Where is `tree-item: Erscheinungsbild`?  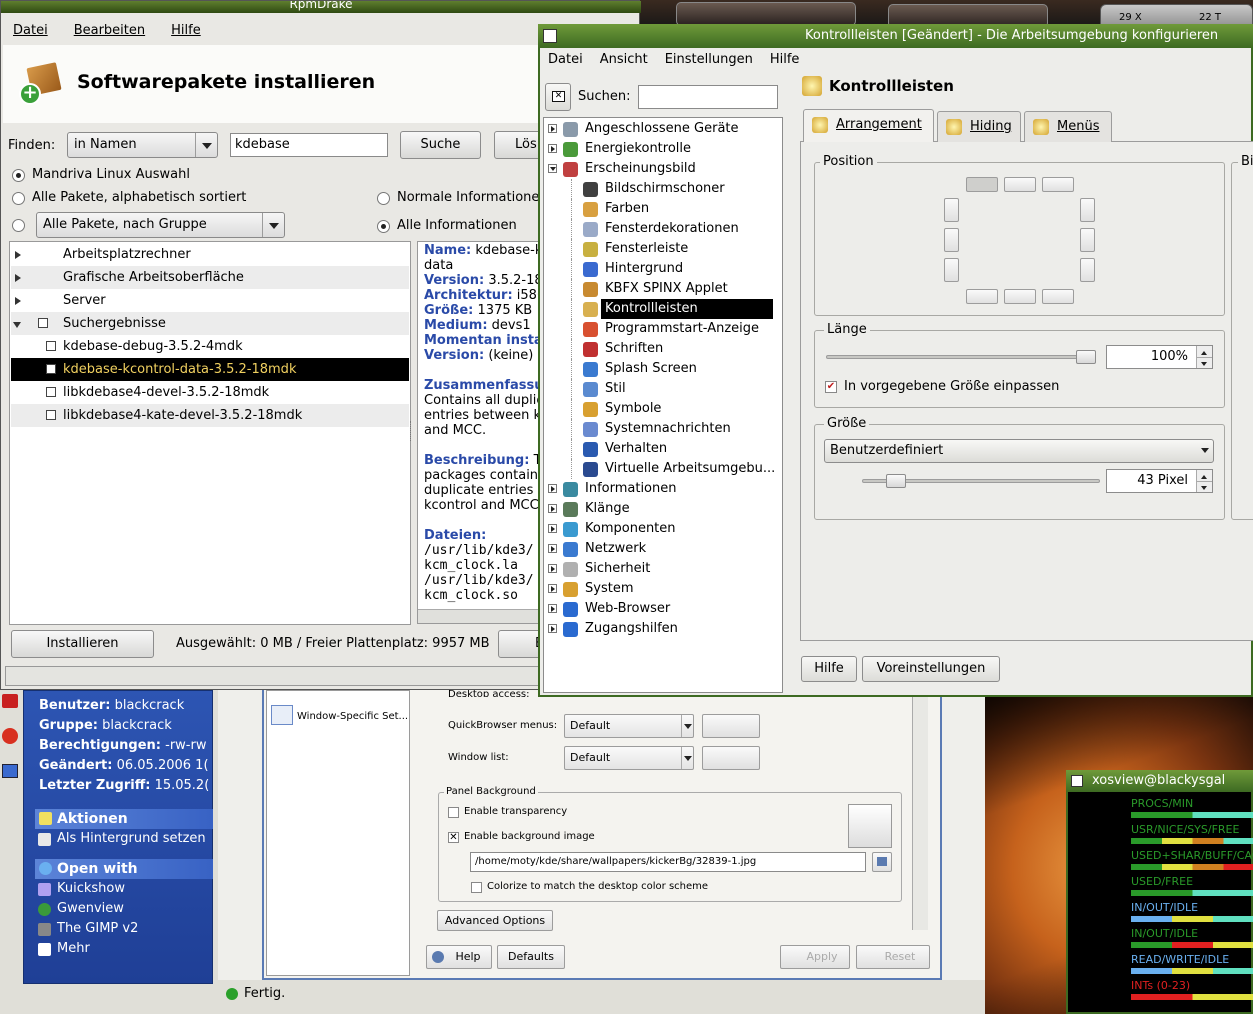 tree-item: Erscheinungsbild is located at coordinates (650, 169).